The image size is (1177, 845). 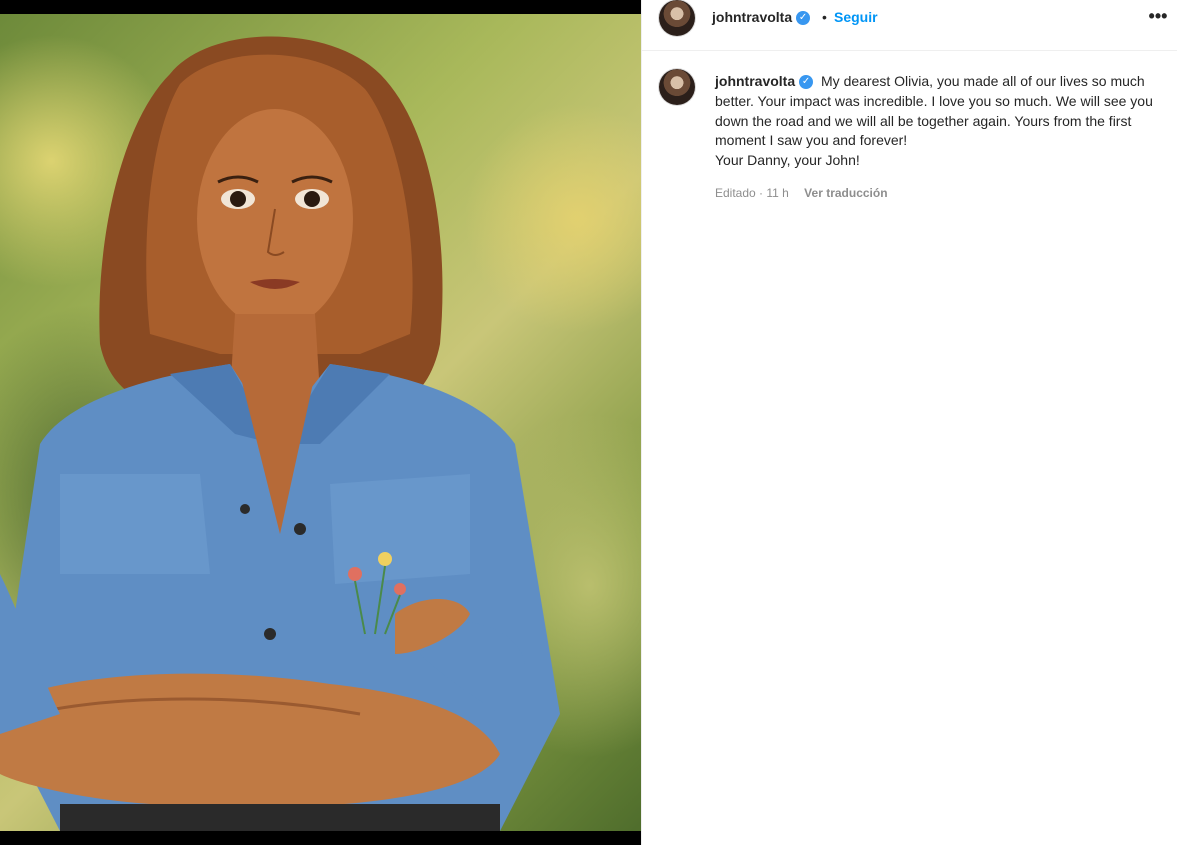 What do you see at coordinates (752, 193) in the screenshot?
I see `edited-timestamp: Editado · 11 h` at bounding box center [752, 193].